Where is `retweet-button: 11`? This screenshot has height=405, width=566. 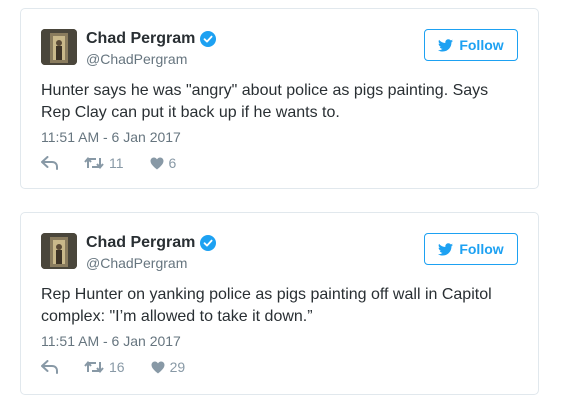
retweet-button: 11 is located at coordinates (104, 163).